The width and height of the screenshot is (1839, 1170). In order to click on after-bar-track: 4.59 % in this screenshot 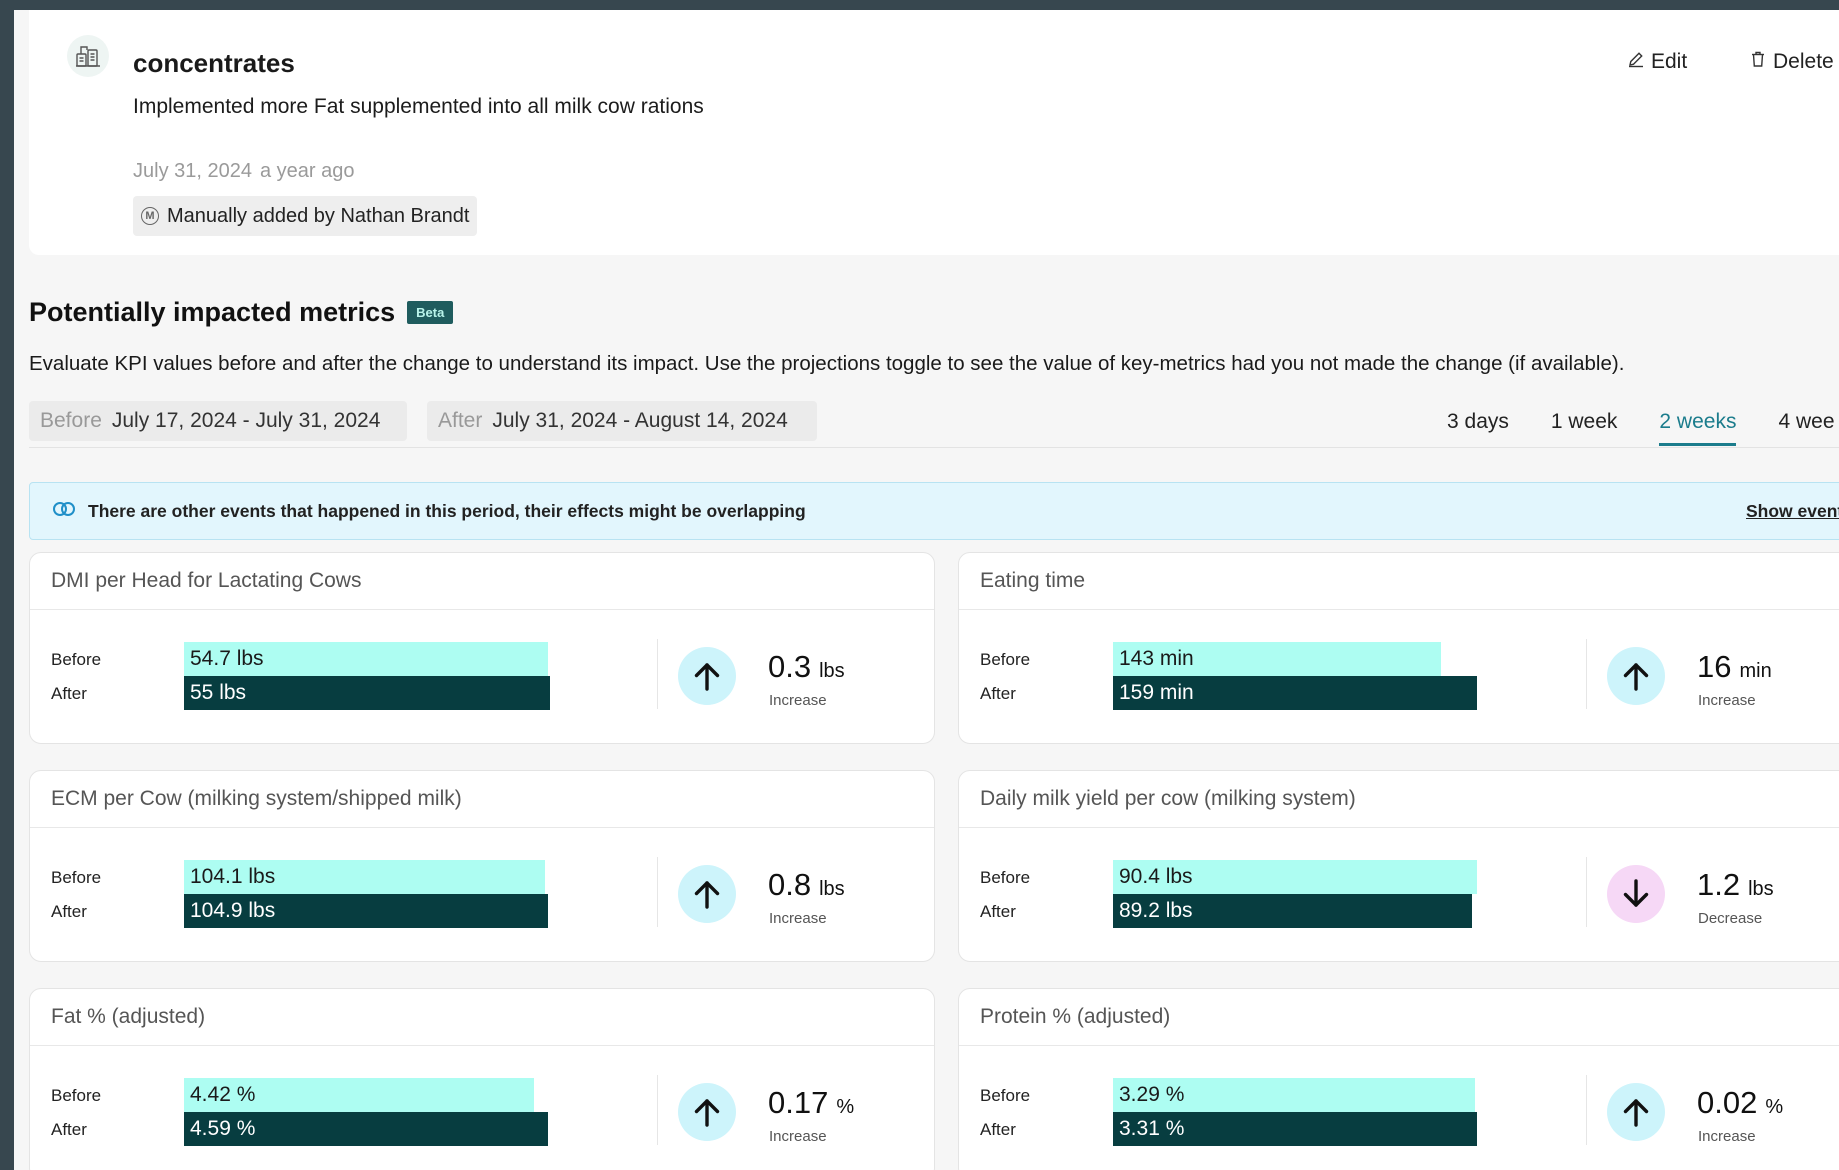, I will do `click(397, 1129)`.